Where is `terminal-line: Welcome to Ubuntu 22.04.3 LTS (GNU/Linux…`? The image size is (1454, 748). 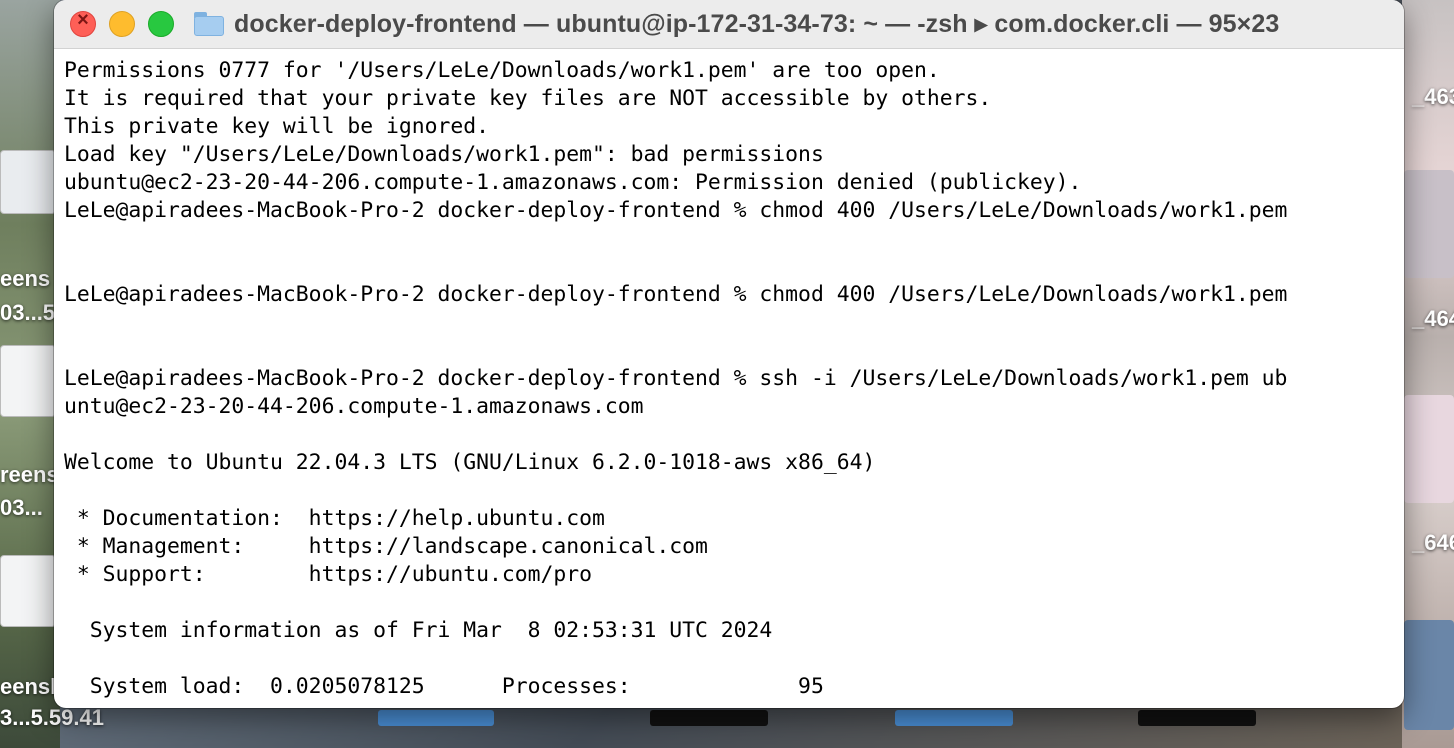
terminal-line: Welcome to Ubuntu 22.04.3 LTS (GNU/Linux… is located at coordinates (470, 462).